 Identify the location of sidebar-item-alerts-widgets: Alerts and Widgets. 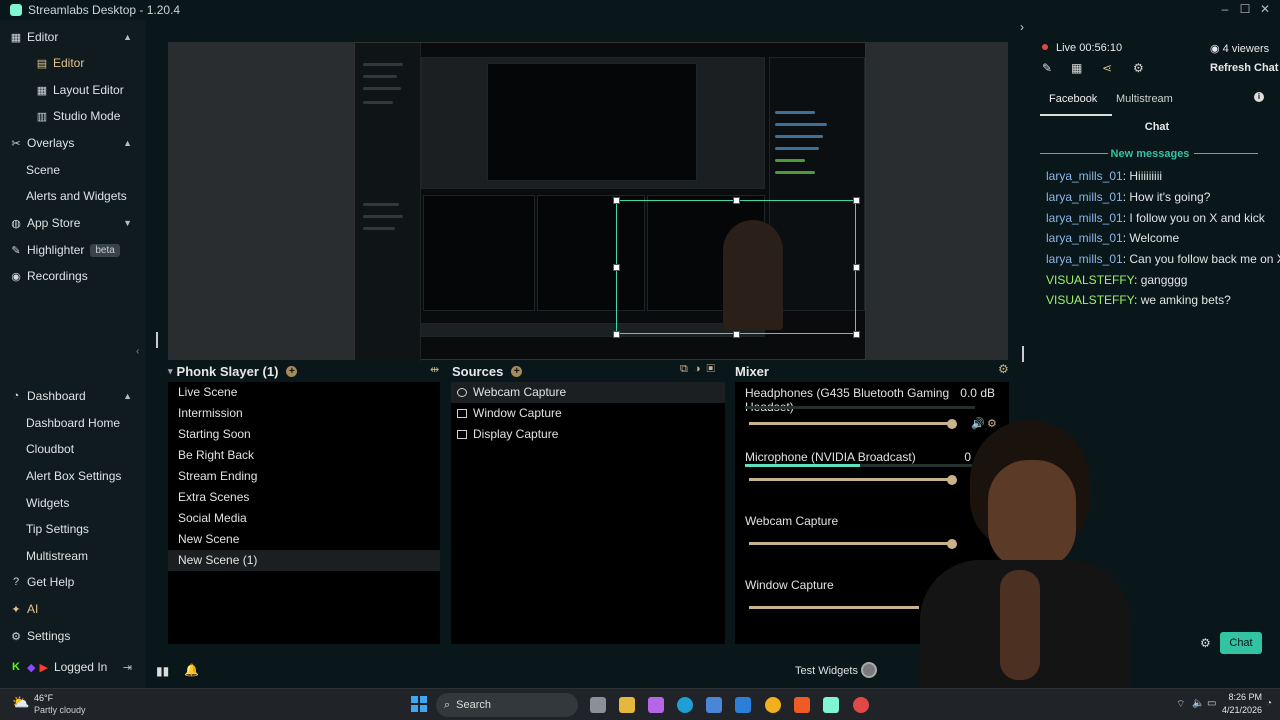
(73, 196).